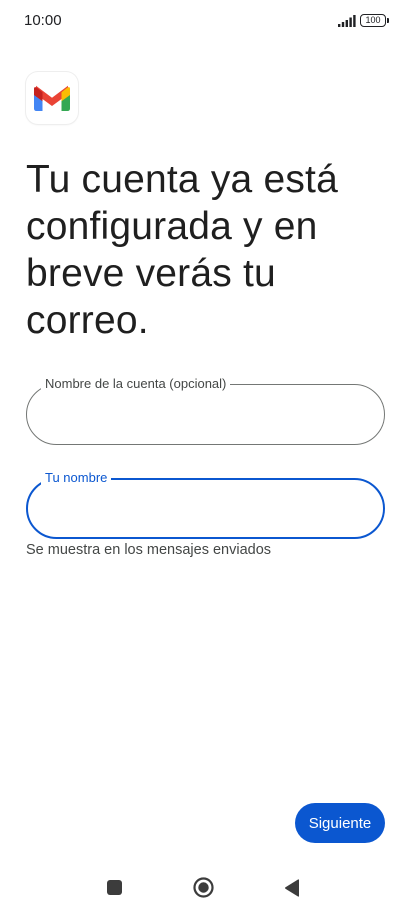  Describe the element at coordinates (374, 20) in the screenshot. I see `battery-icon: 100` at that location.